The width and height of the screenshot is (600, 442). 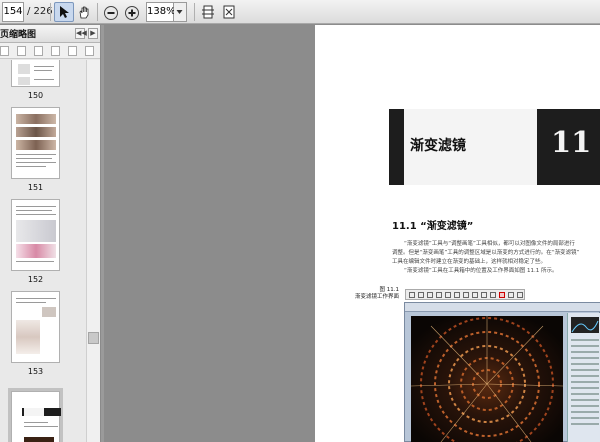 I want to click on zoom-level-input: 138%, so click(x=161, y=12).